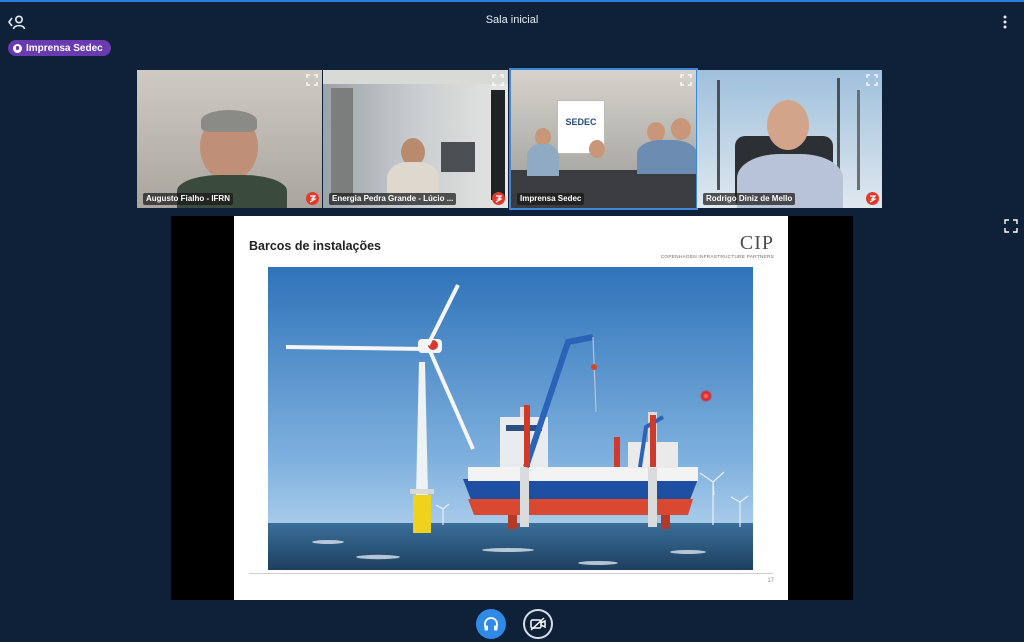 The image size is (1024, 642). What do you see at coordinates (64, 48) in the screenshot?
I see `presenter-label: Imprensa Sedec` at bounding box center [64, 48].